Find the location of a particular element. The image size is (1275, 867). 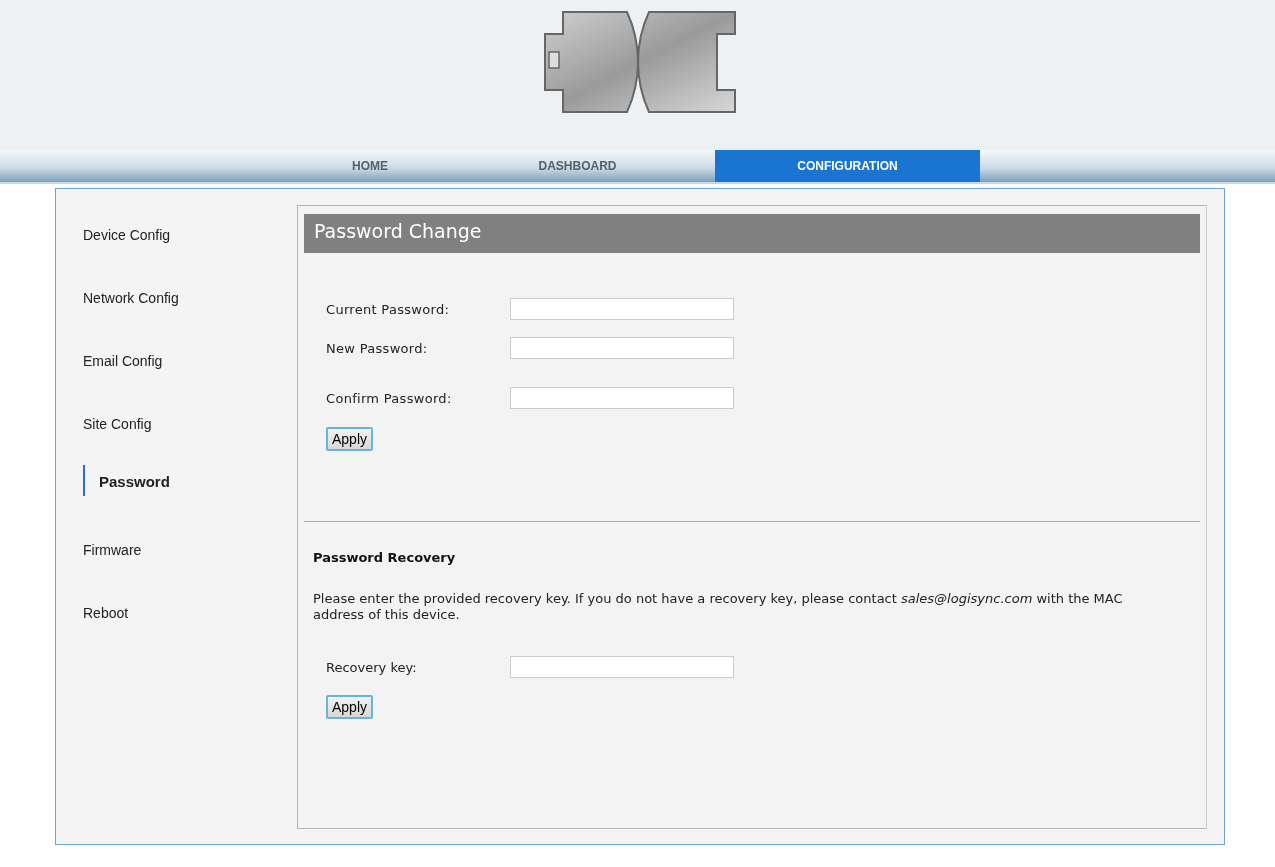

field-label: Recovery key: is located at coordinates (372, 667).